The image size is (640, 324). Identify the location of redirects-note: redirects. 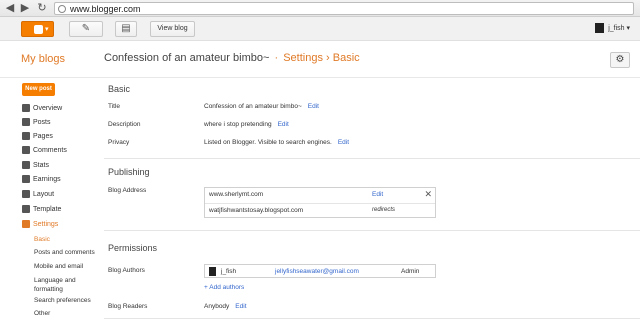
(384, 210).